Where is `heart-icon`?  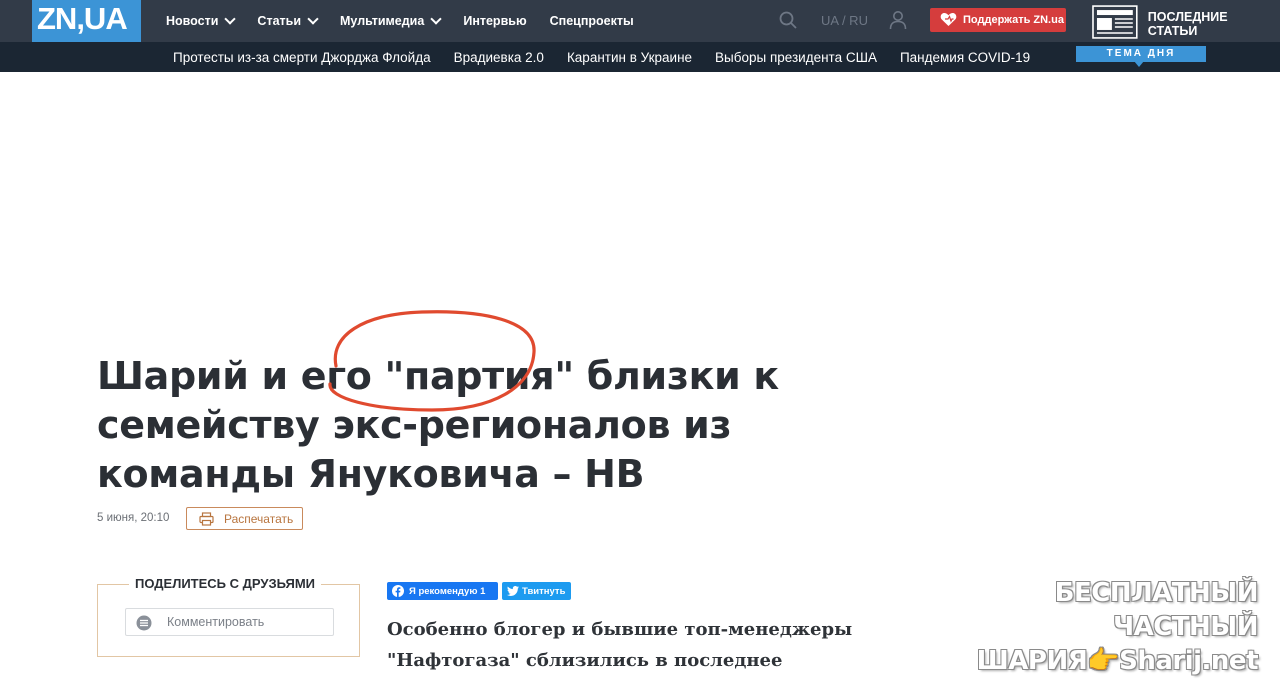 heart-icon is located at coordinates (948, 19).